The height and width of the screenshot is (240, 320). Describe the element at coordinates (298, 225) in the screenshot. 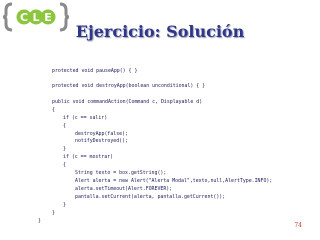

I see `page-number: 74` at that location.